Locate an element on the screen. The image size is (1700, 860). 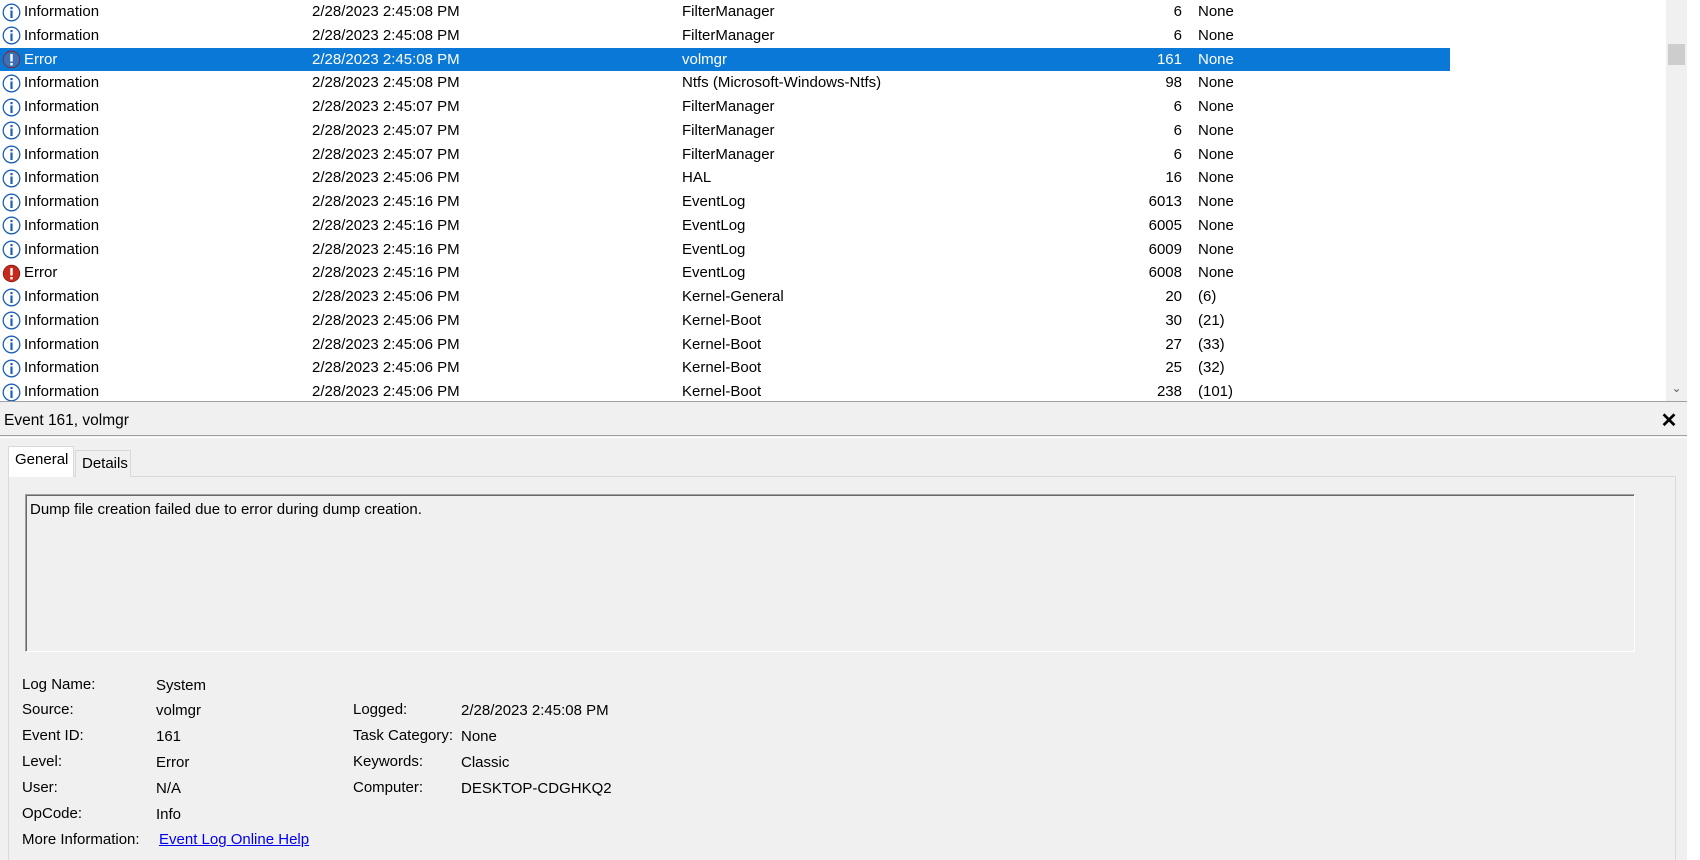
keywords-label: Keywords: is located at coordinates (388, 761).